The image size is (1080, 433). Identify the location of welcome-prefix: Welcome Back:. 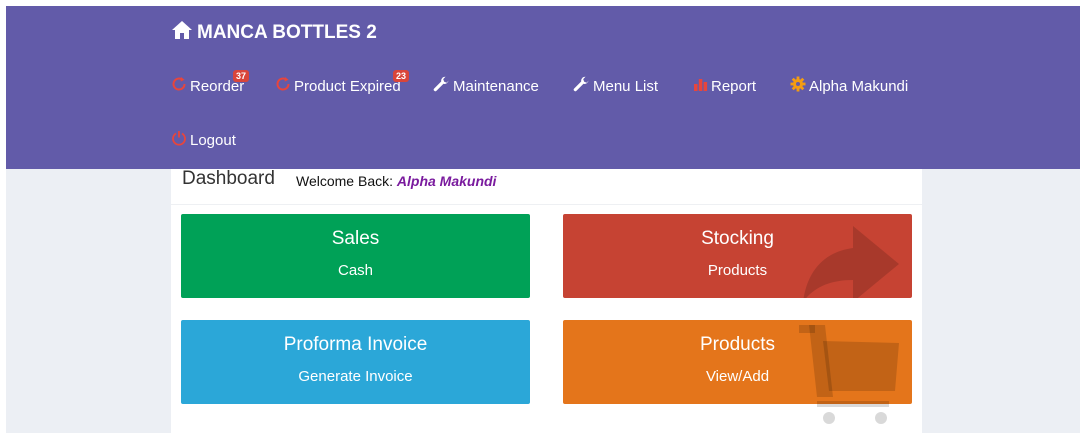
(344, 181).